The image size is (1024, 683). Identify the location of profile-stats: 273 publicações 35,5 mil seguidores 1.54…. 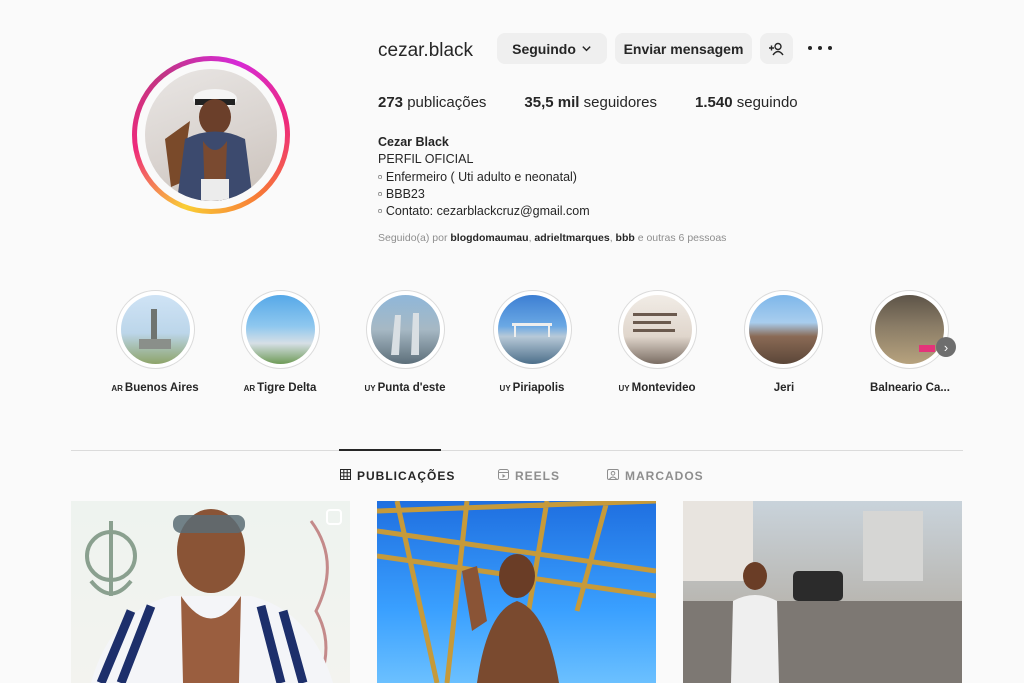
(607, 102).